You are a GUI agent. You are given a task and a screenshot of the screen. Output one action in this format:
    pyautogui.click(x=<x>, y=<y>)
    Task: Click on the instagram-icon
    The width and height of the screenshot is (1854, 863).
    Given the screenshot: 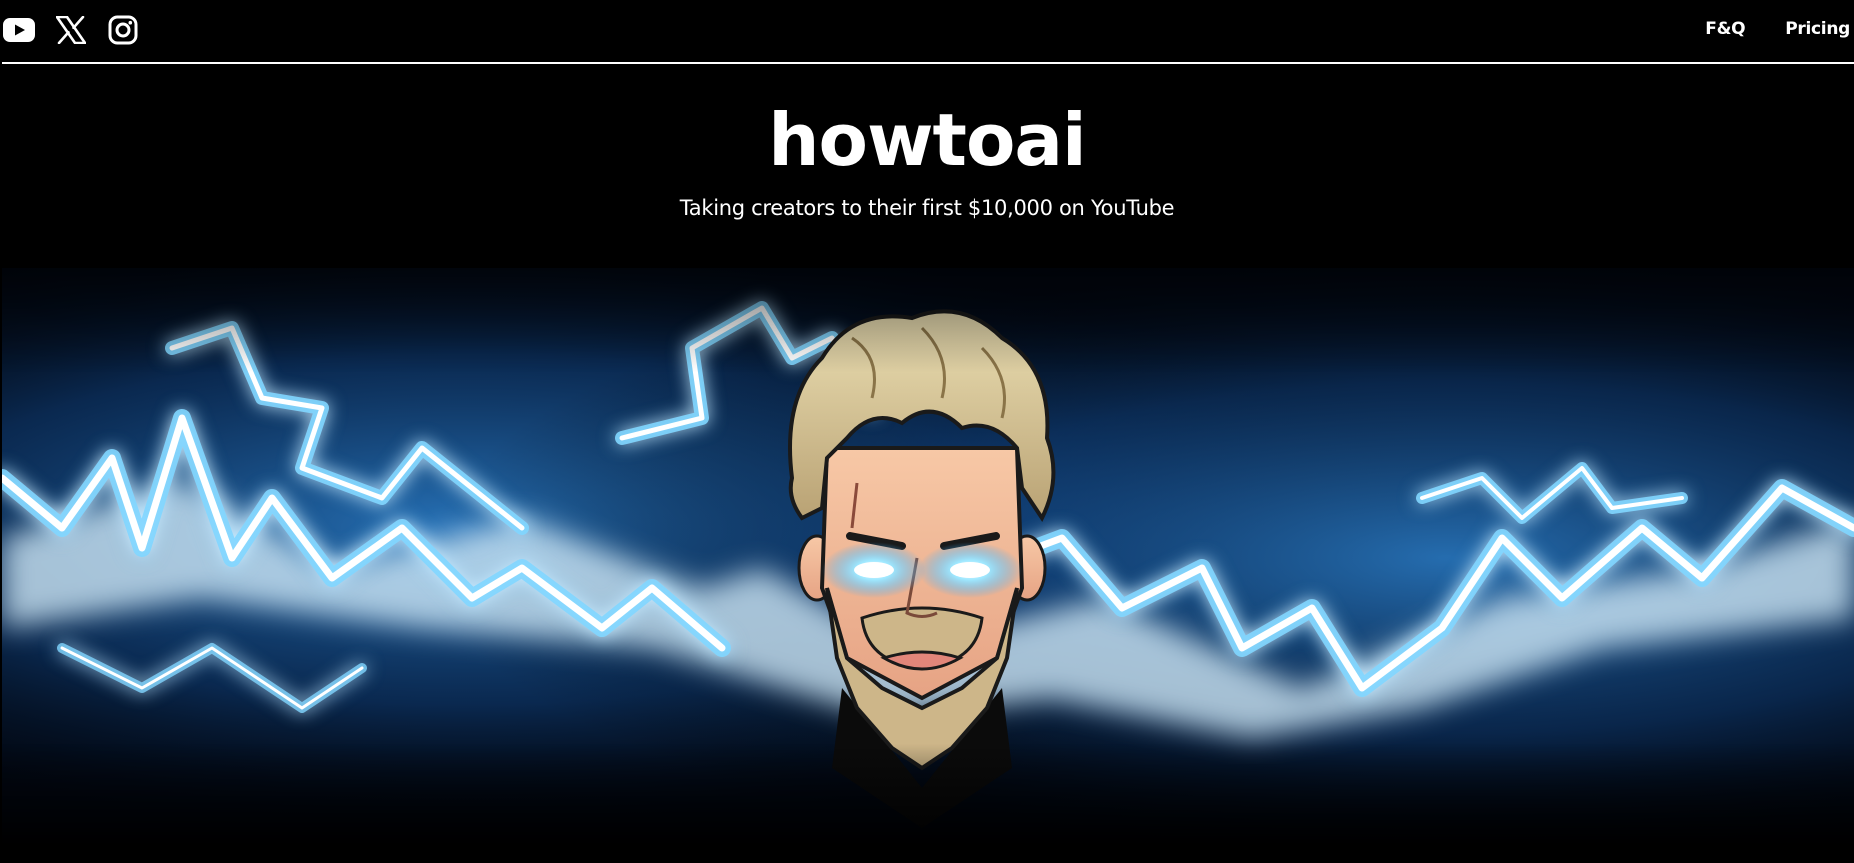 What is the action you would take?
    pyautogui.click(x=123, y=30)
    